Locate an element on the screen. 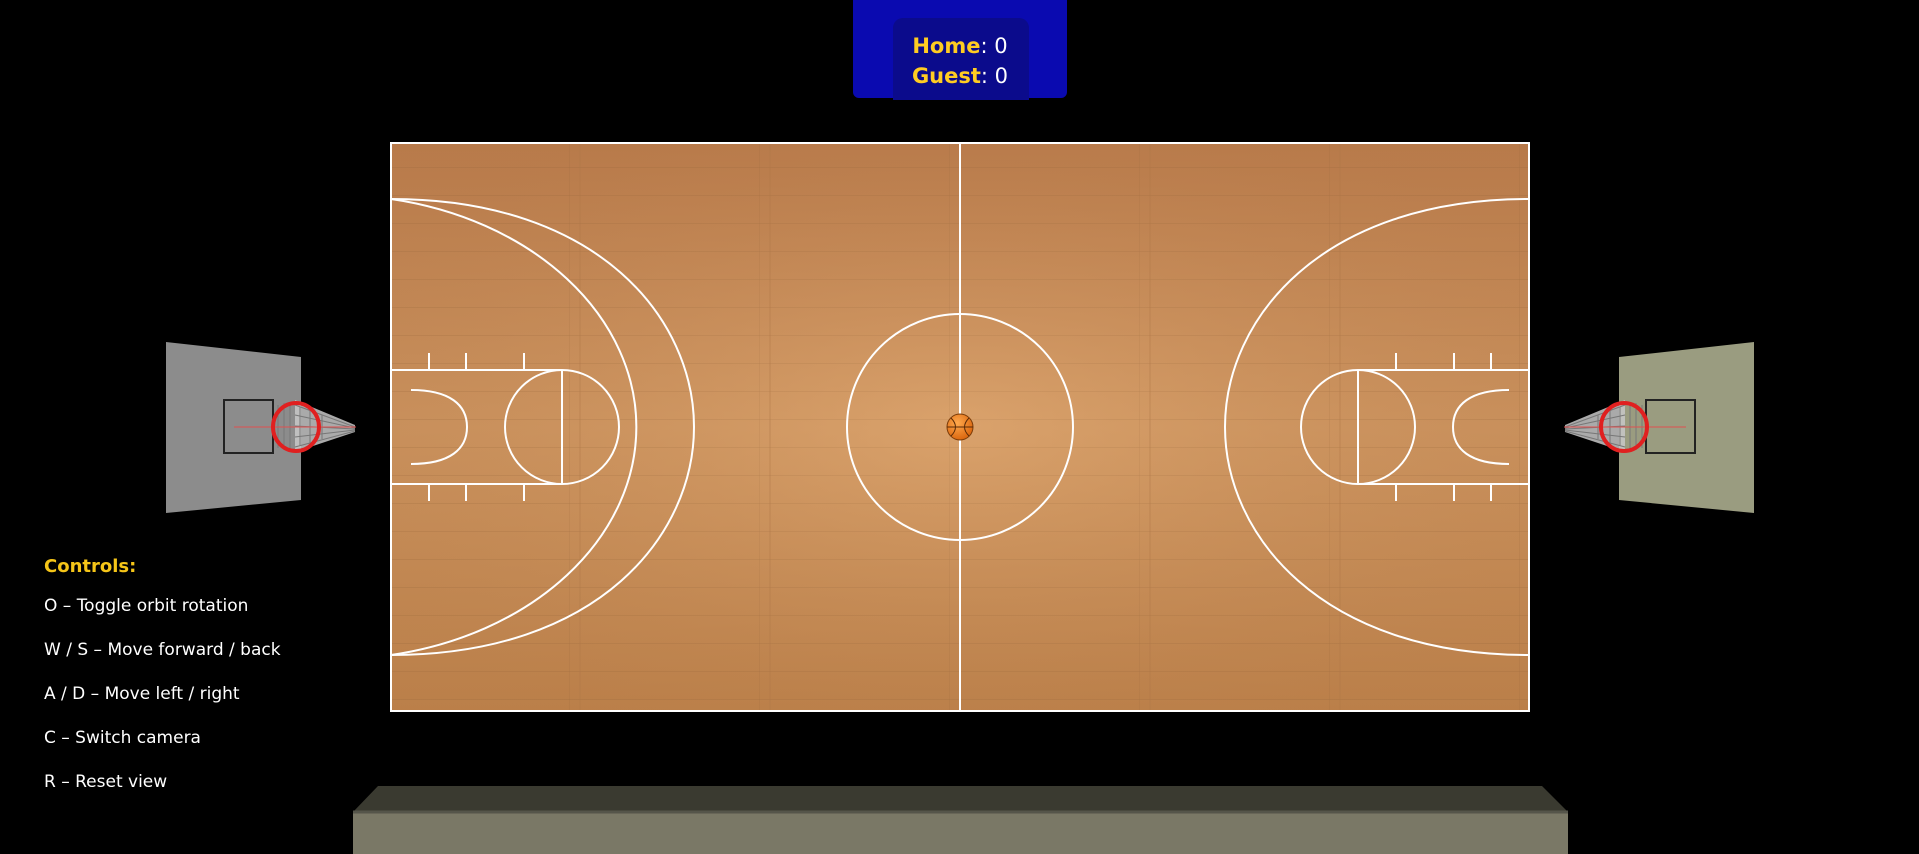  controls-title: Controls: is located at coordinates (90, 566).